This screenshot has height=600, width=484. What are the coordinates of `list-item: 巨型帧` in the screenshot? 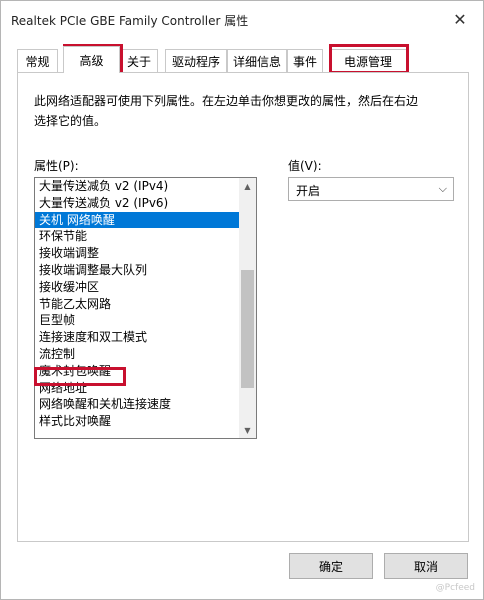 It's located at (137, 320).